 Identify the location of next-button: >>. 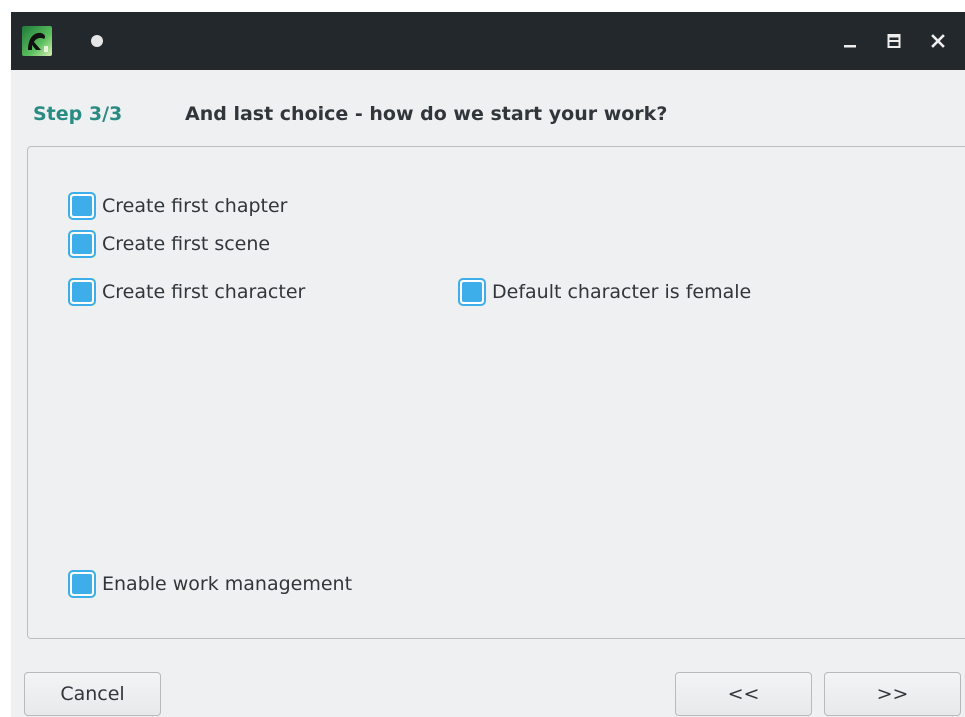
(892, 694).